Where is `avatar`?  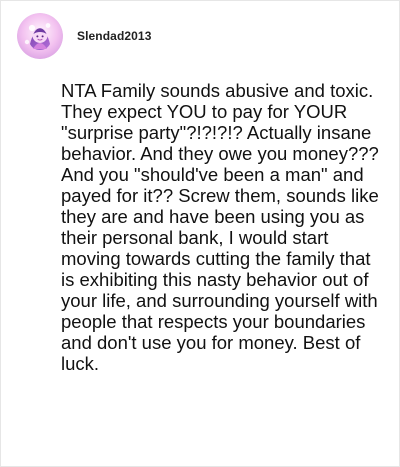
avatar is located at coordinates (40, 36).